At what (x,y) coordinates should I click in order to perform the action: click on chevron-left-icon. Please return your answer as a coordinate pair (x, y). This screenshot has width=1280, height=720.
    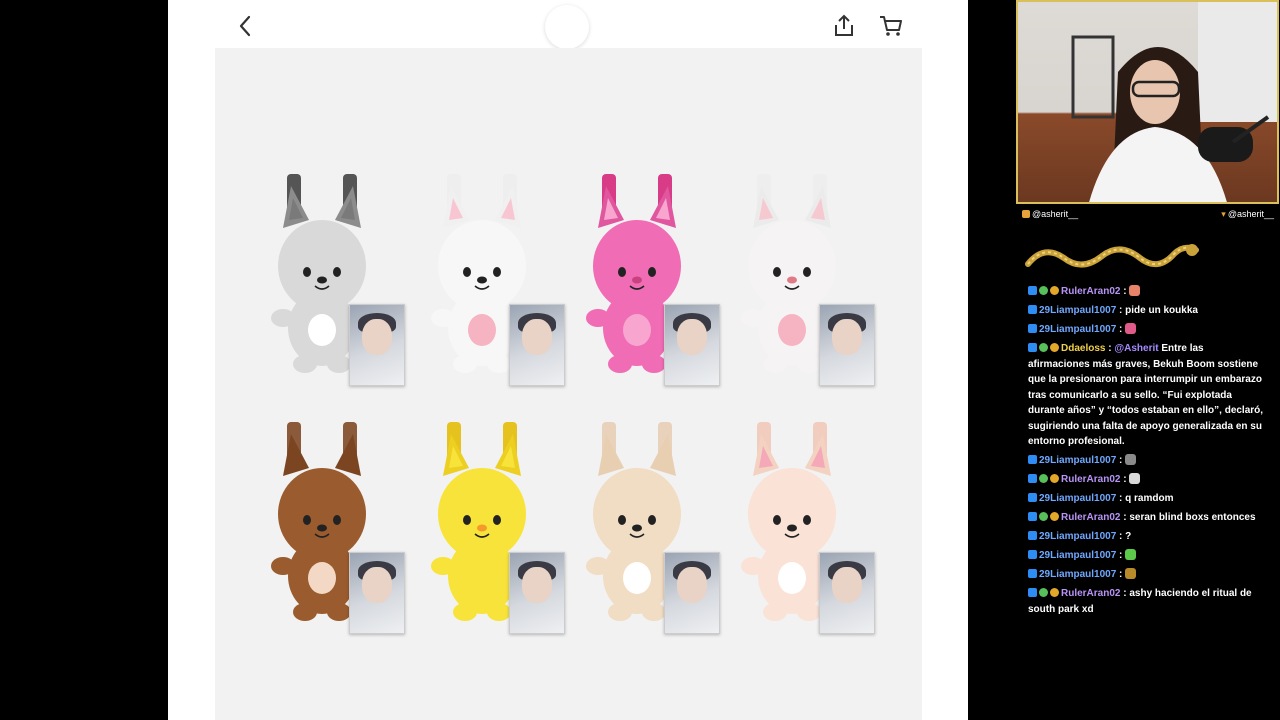
    Looking at the image, I should click on (245, 26).